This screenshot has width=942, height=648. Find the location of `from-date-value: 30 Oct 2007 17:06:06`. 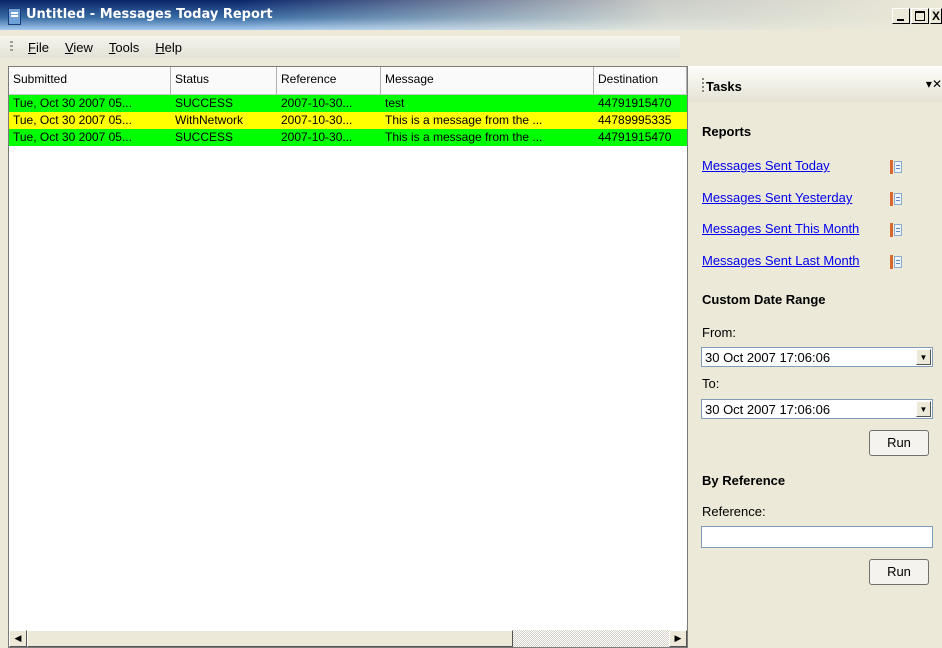

from-date-value: 30 Oct 2007 17:06:06 is located at coordinates (768, 357).